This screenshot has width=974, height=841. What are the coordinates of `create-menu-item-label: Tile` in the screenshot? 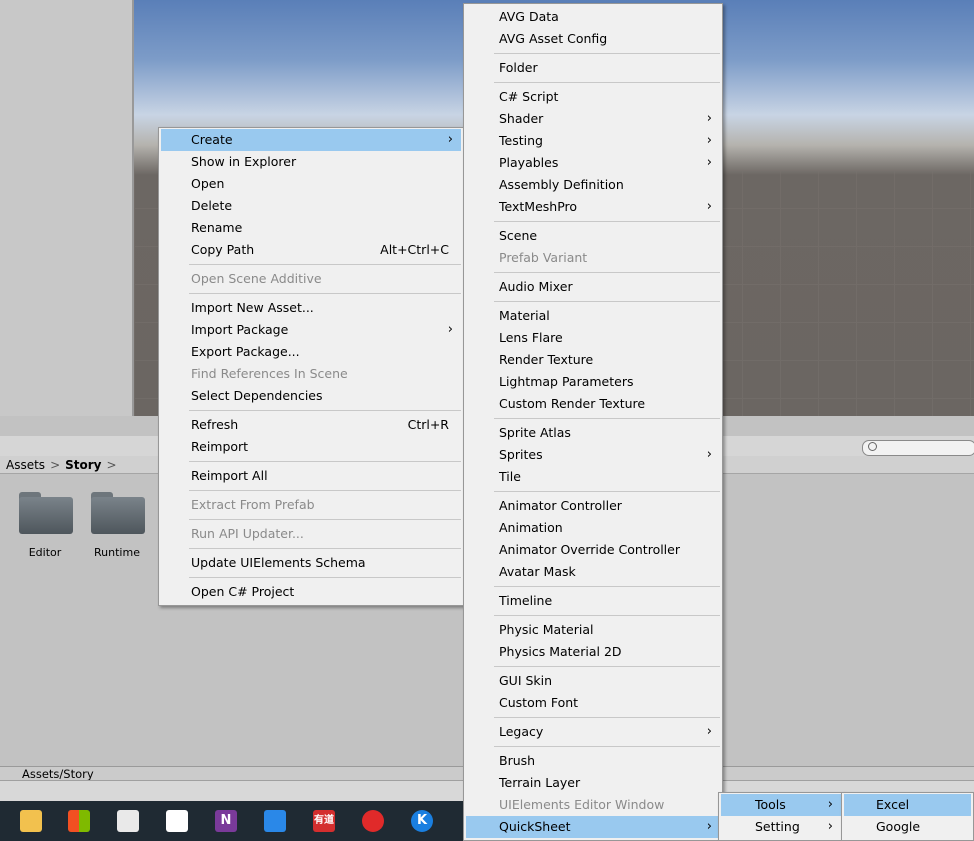 It's located at (510, 476).